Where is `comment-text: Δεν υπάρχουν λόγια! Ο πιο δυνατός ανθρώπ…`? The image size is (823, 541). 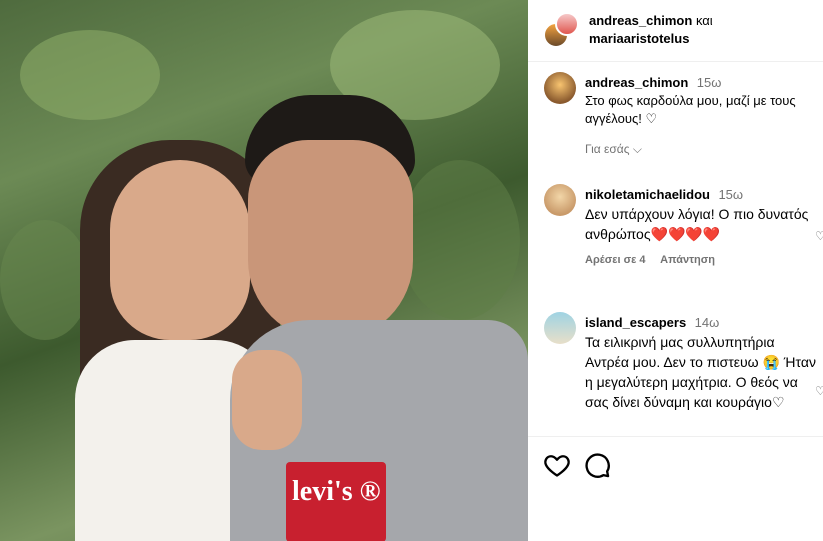
comment-text: Δεν υπάρχουν λόγια! Ο πιο δυνατός ανθρώπ… is located at coordinates (697, 224).